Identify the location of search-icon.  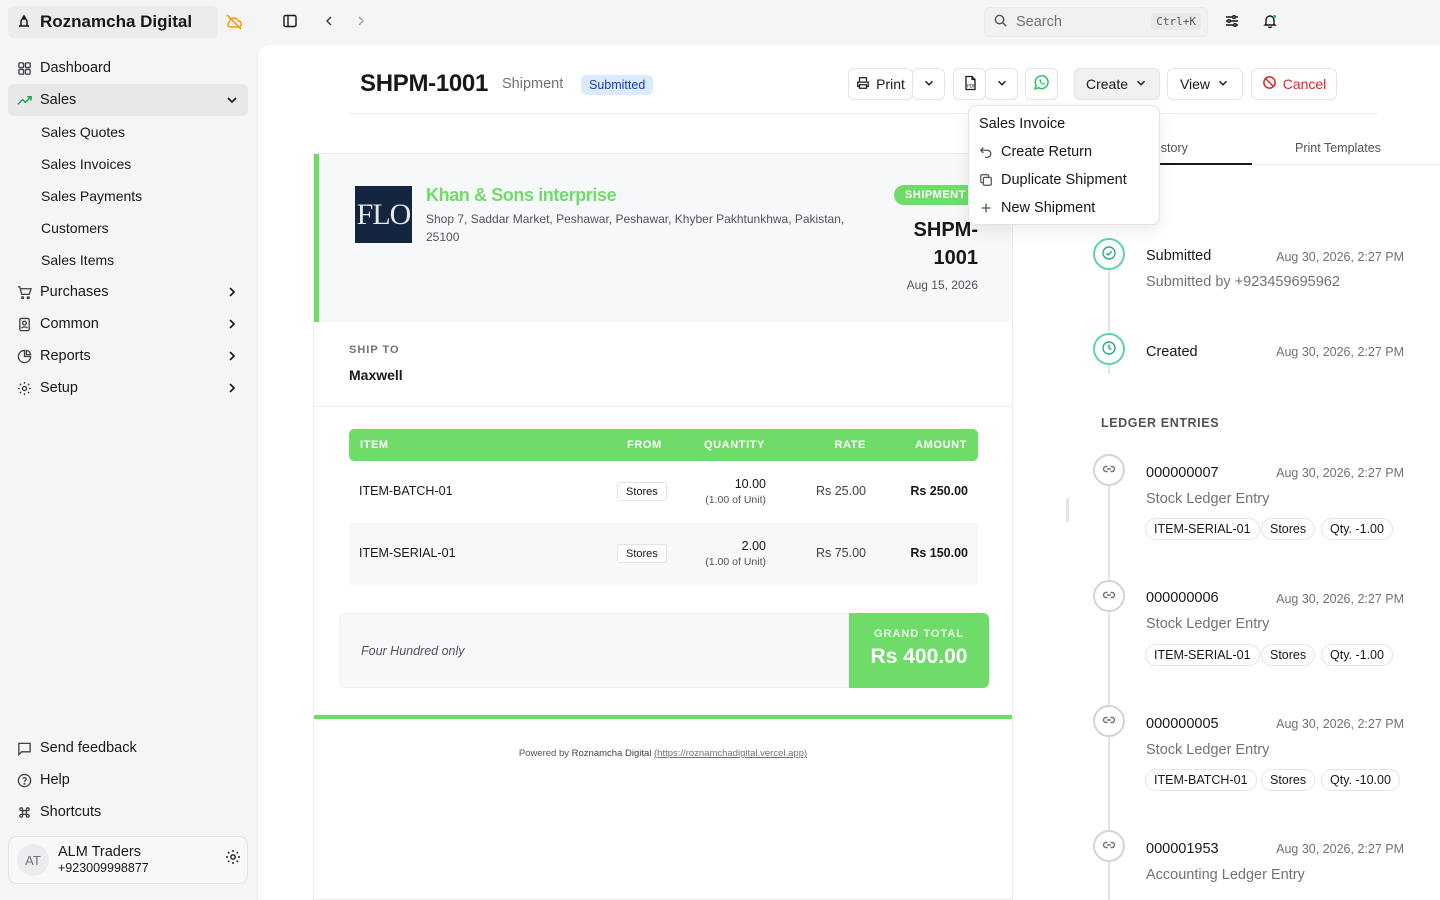
(1000, 22).